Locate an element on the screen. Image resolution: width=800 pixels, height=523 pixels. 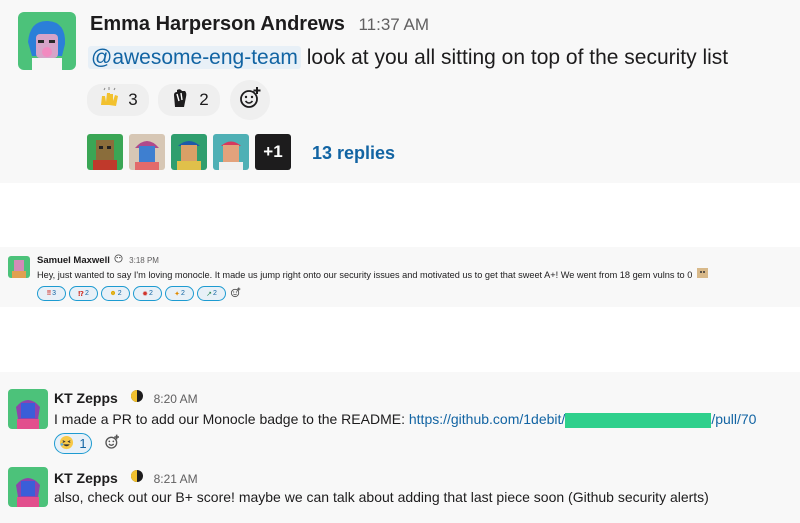
custom-emoji-icon is located at coordinates (701, 274).